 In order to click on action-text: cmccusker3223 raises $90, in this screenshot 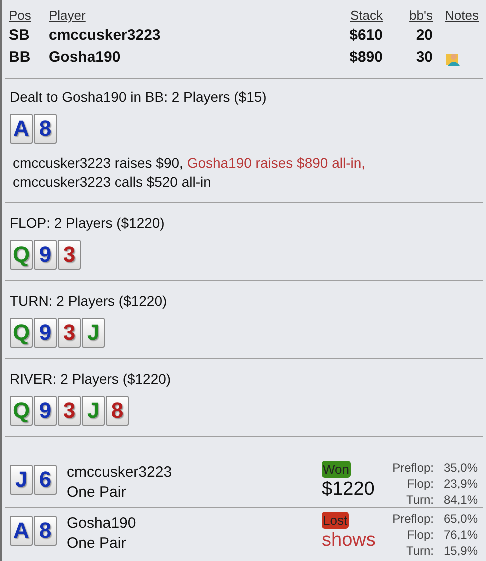, I will do `click(98, 162)`.